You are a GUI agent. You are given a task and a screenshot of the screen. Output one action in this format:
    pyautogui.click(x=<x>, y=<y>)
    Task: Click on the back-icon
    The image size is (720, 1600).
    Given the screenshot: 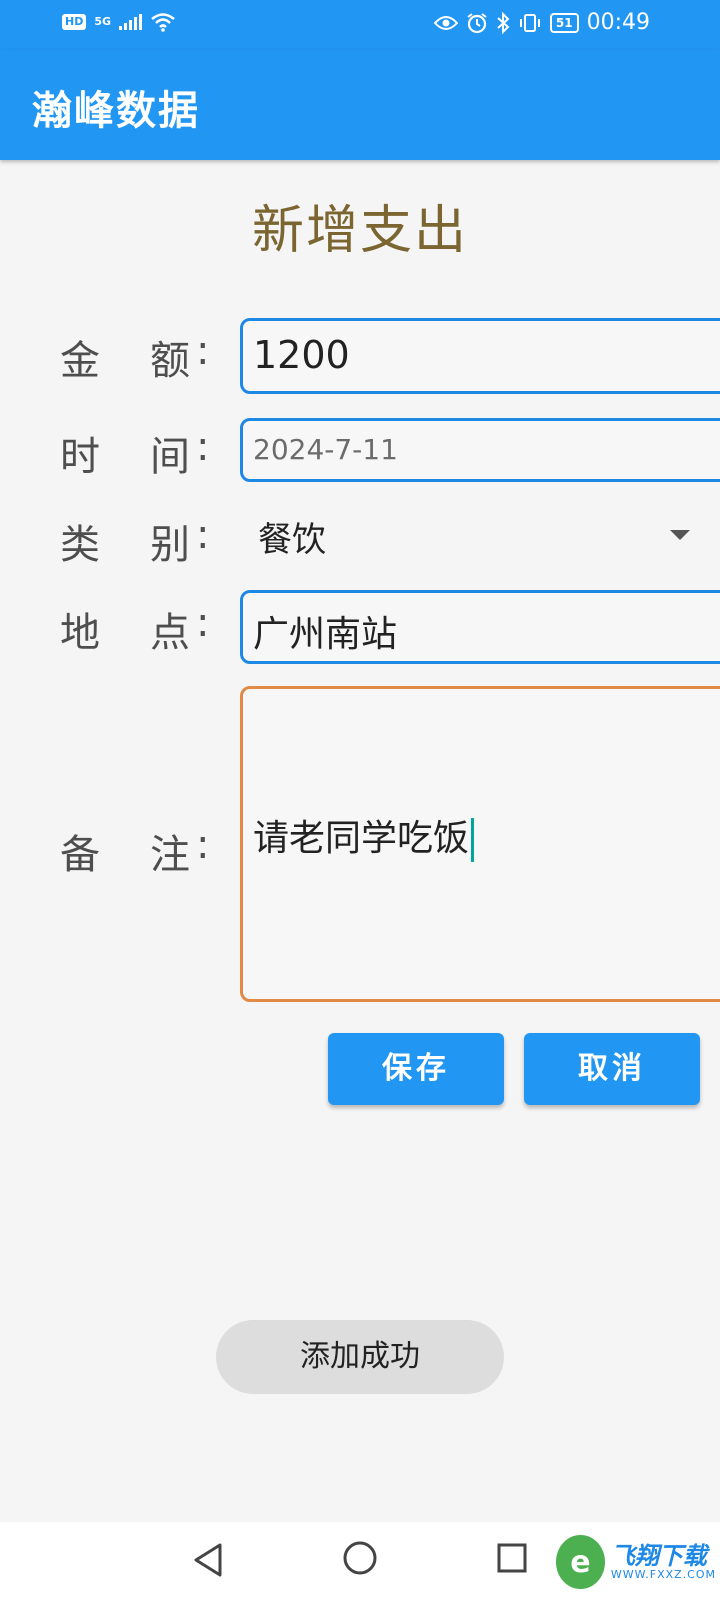 What is the action you would take?
    pyautogui.click(x=208, y=1560)
    